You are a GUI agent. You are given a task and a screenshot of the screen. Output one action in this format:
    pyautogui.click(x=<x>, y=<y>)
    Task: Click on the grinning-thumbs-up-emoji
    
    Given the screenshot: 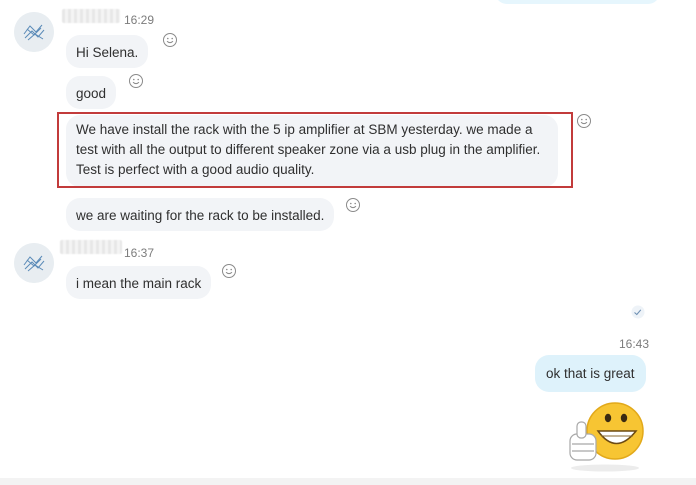 What is the action you would take?
    pyautogui.click(x=605, y=435)
    